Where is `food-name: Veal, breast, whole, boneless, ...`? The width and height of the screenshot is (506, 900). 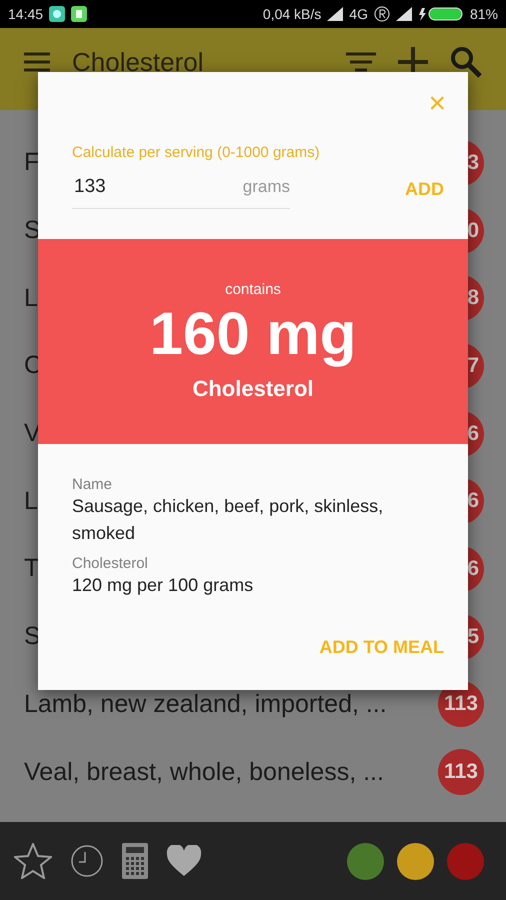 food-name: Veal, breast, whole, boneless, ... is located at coordinates (231, 772).